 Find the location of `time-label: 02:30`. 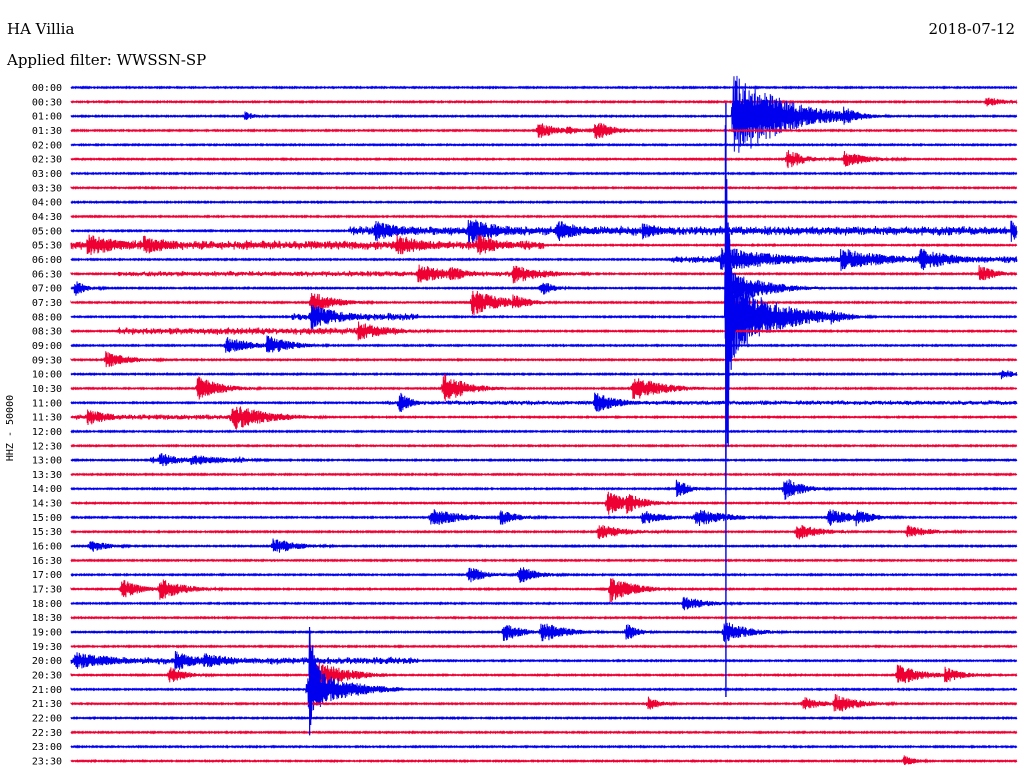

time-label: 02:30 is located at coordinates (47, 160).